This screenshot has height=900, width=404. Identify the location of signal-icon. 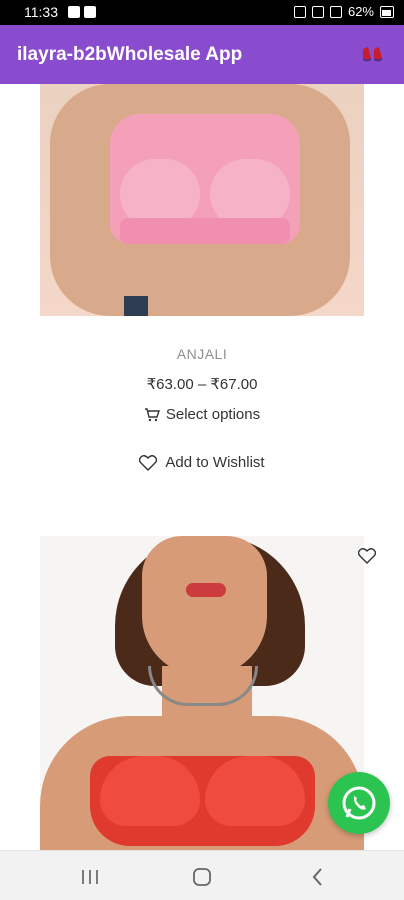
(335, 11).